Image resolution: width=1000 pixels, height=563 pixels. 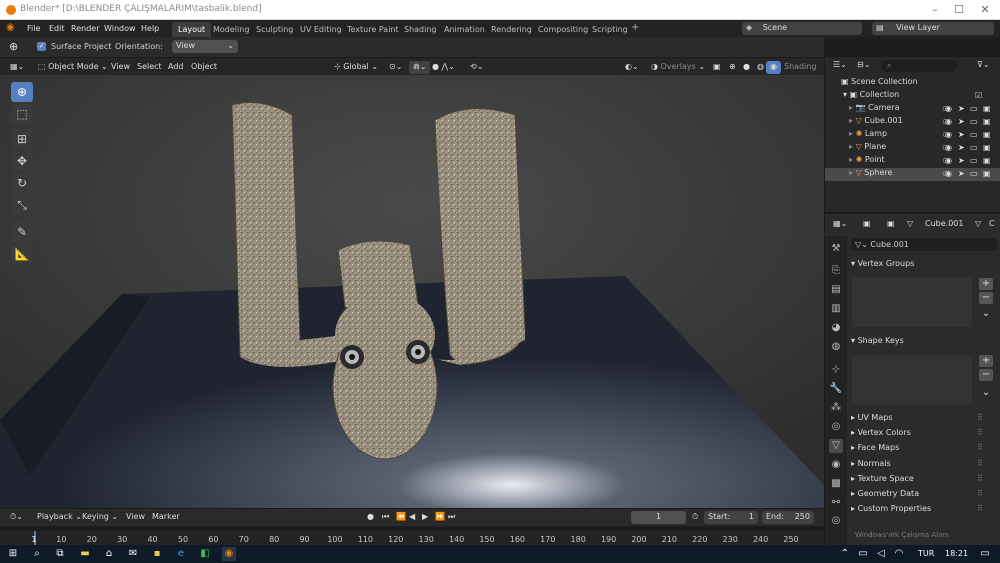 What do you see at coordinates (176, 67) in the screenshot?
I see `menu-add: Add` at bounding box center [176, 67].